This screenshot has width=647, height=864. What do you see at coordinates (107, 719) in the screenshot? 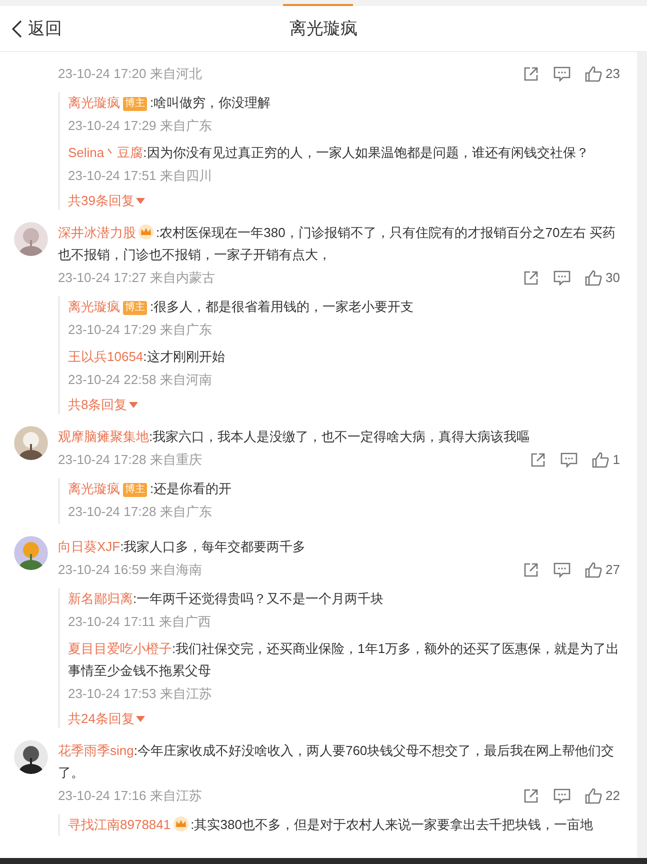
I see `more-replies-link: 共24条回复` at bounding box center [107, 719].